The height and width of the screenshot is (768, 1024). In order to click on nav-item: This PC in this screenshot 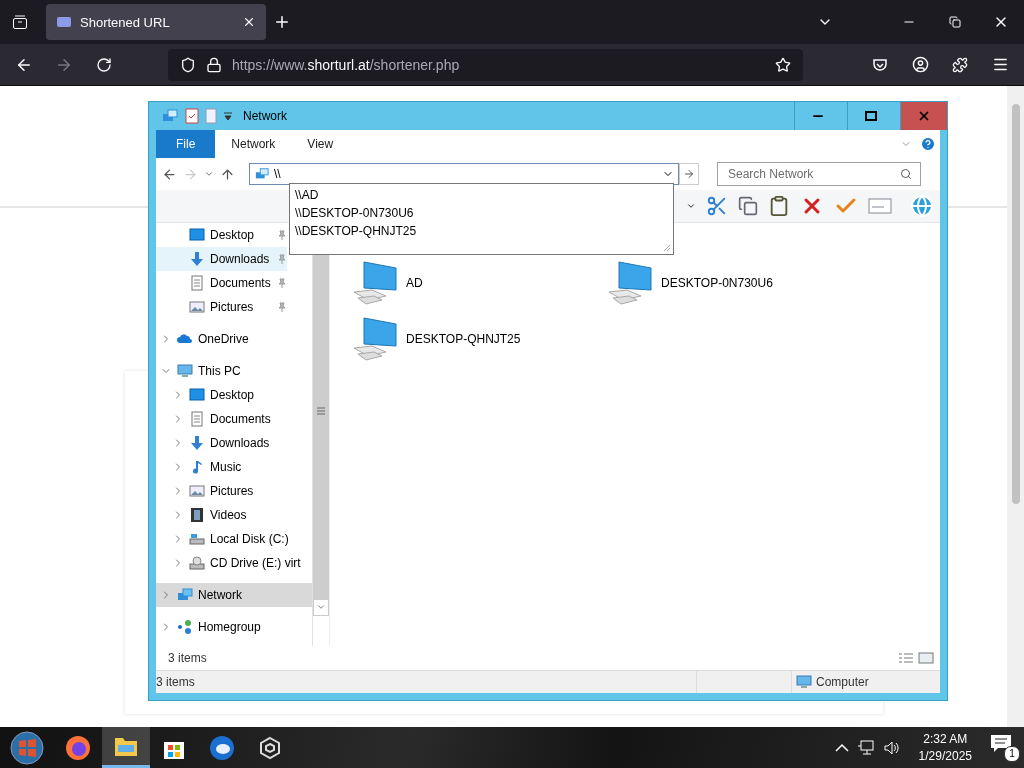, I will do `click(234, 371)`.